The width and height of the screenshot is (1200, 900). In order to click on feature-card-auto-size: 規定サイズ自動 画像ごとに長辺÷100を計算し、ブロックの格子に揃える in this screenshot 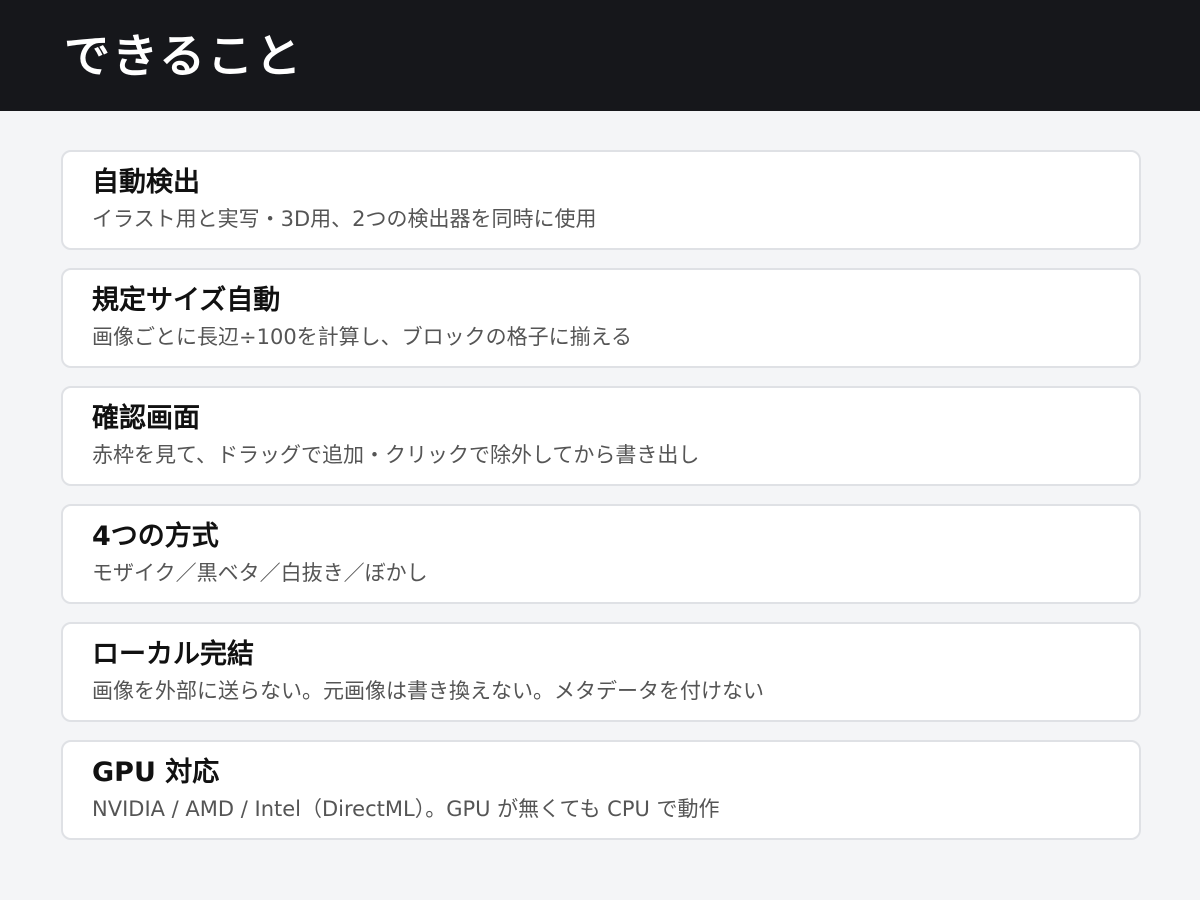, I will do `click(601, 318)`.